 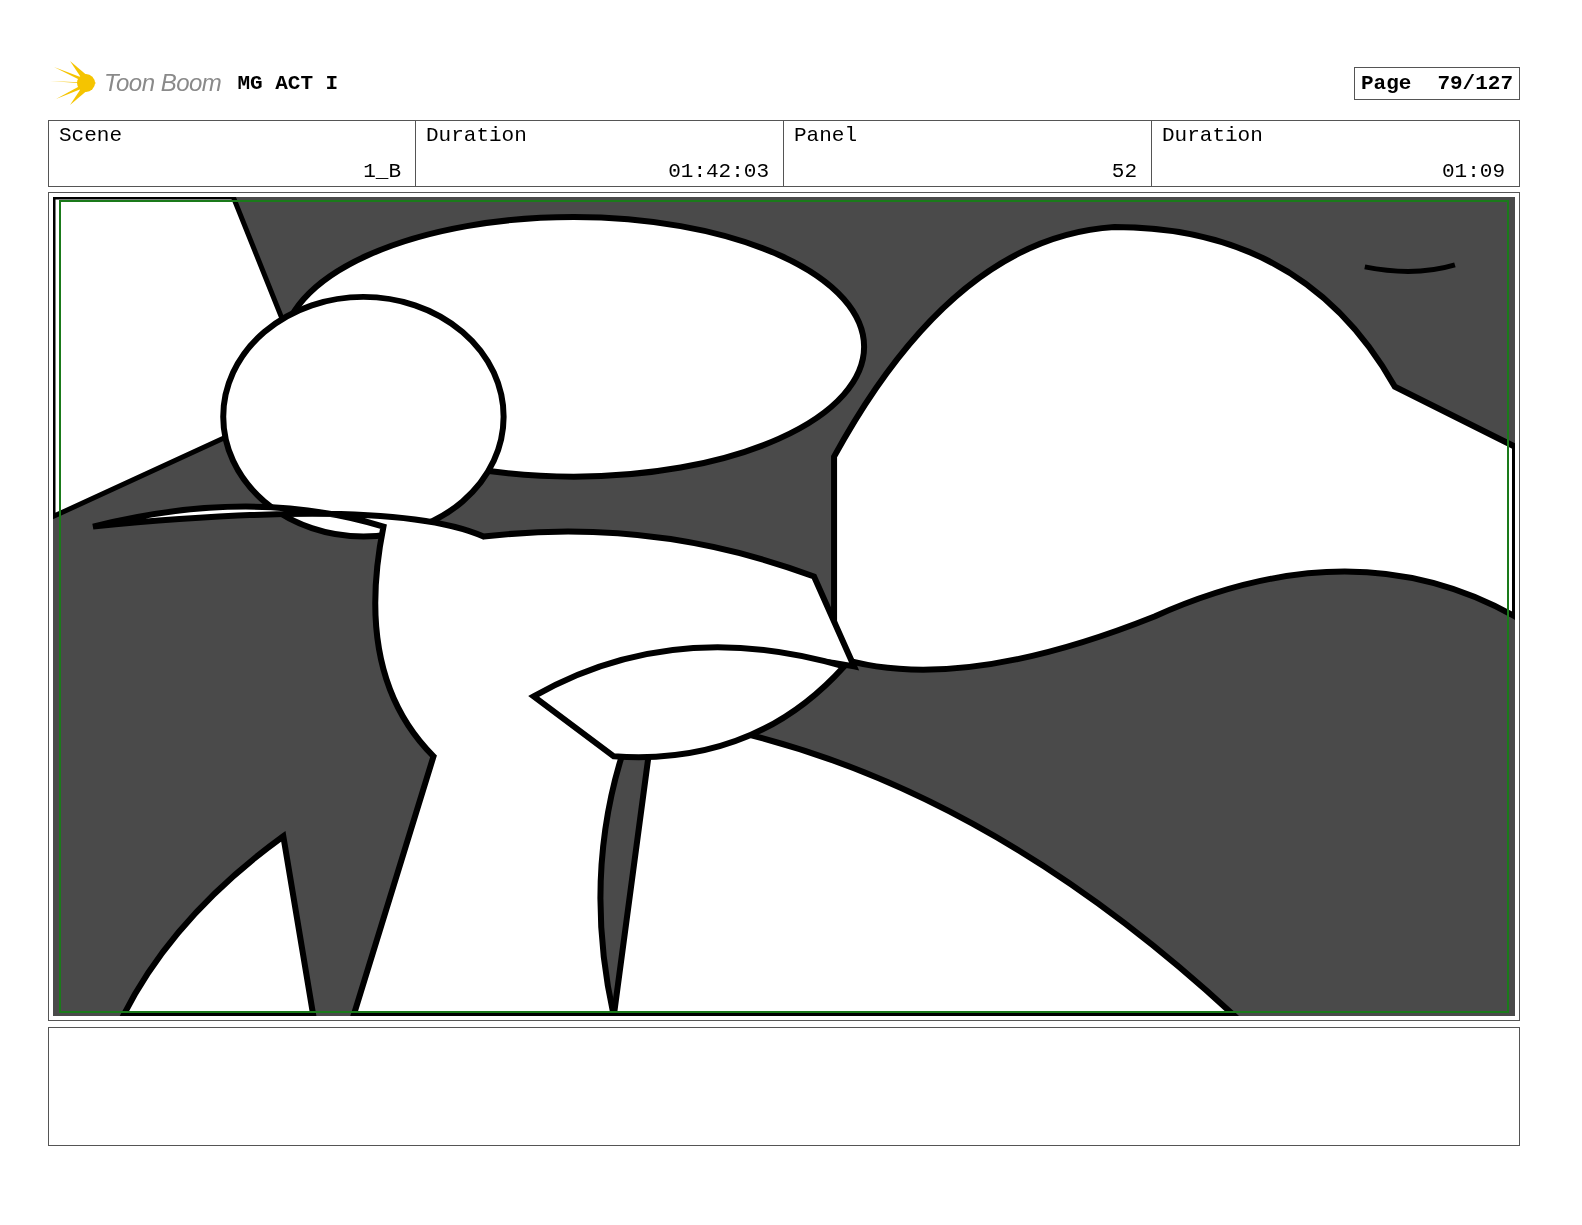 I want to click on field-value: 1_B, so click(x=382, y=171).